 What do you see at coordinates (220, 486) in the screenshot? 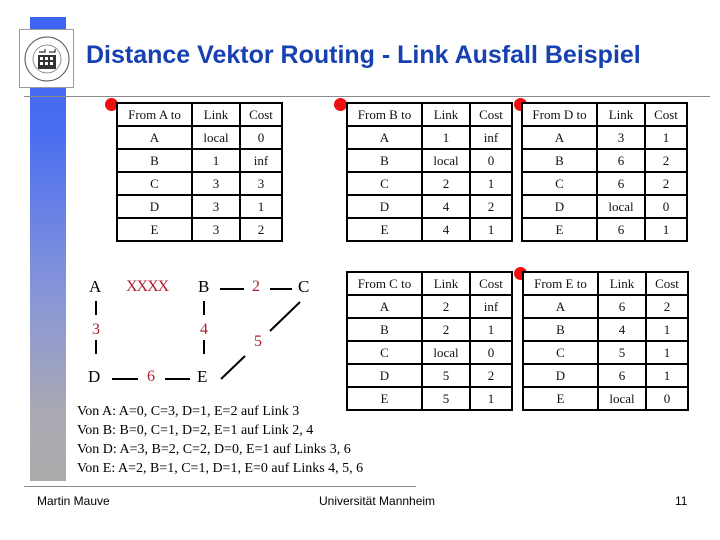
I see `footer-divider` at bounding box center [220, 486].